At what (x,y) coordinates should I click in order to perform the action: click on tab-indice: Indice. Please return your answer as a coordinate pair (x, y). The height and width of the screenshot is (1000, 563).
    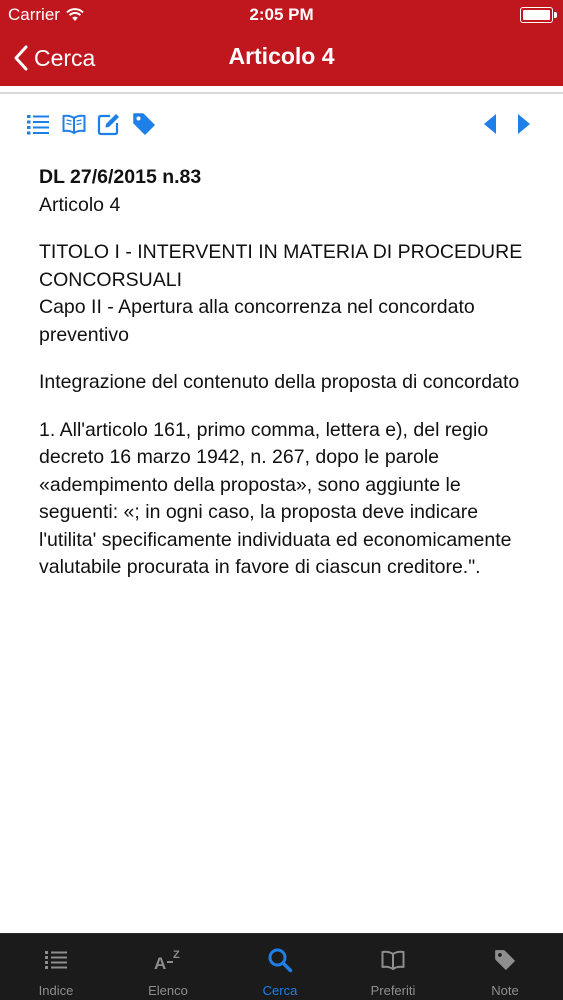
    Looking at the image, I should click on (56, 967).